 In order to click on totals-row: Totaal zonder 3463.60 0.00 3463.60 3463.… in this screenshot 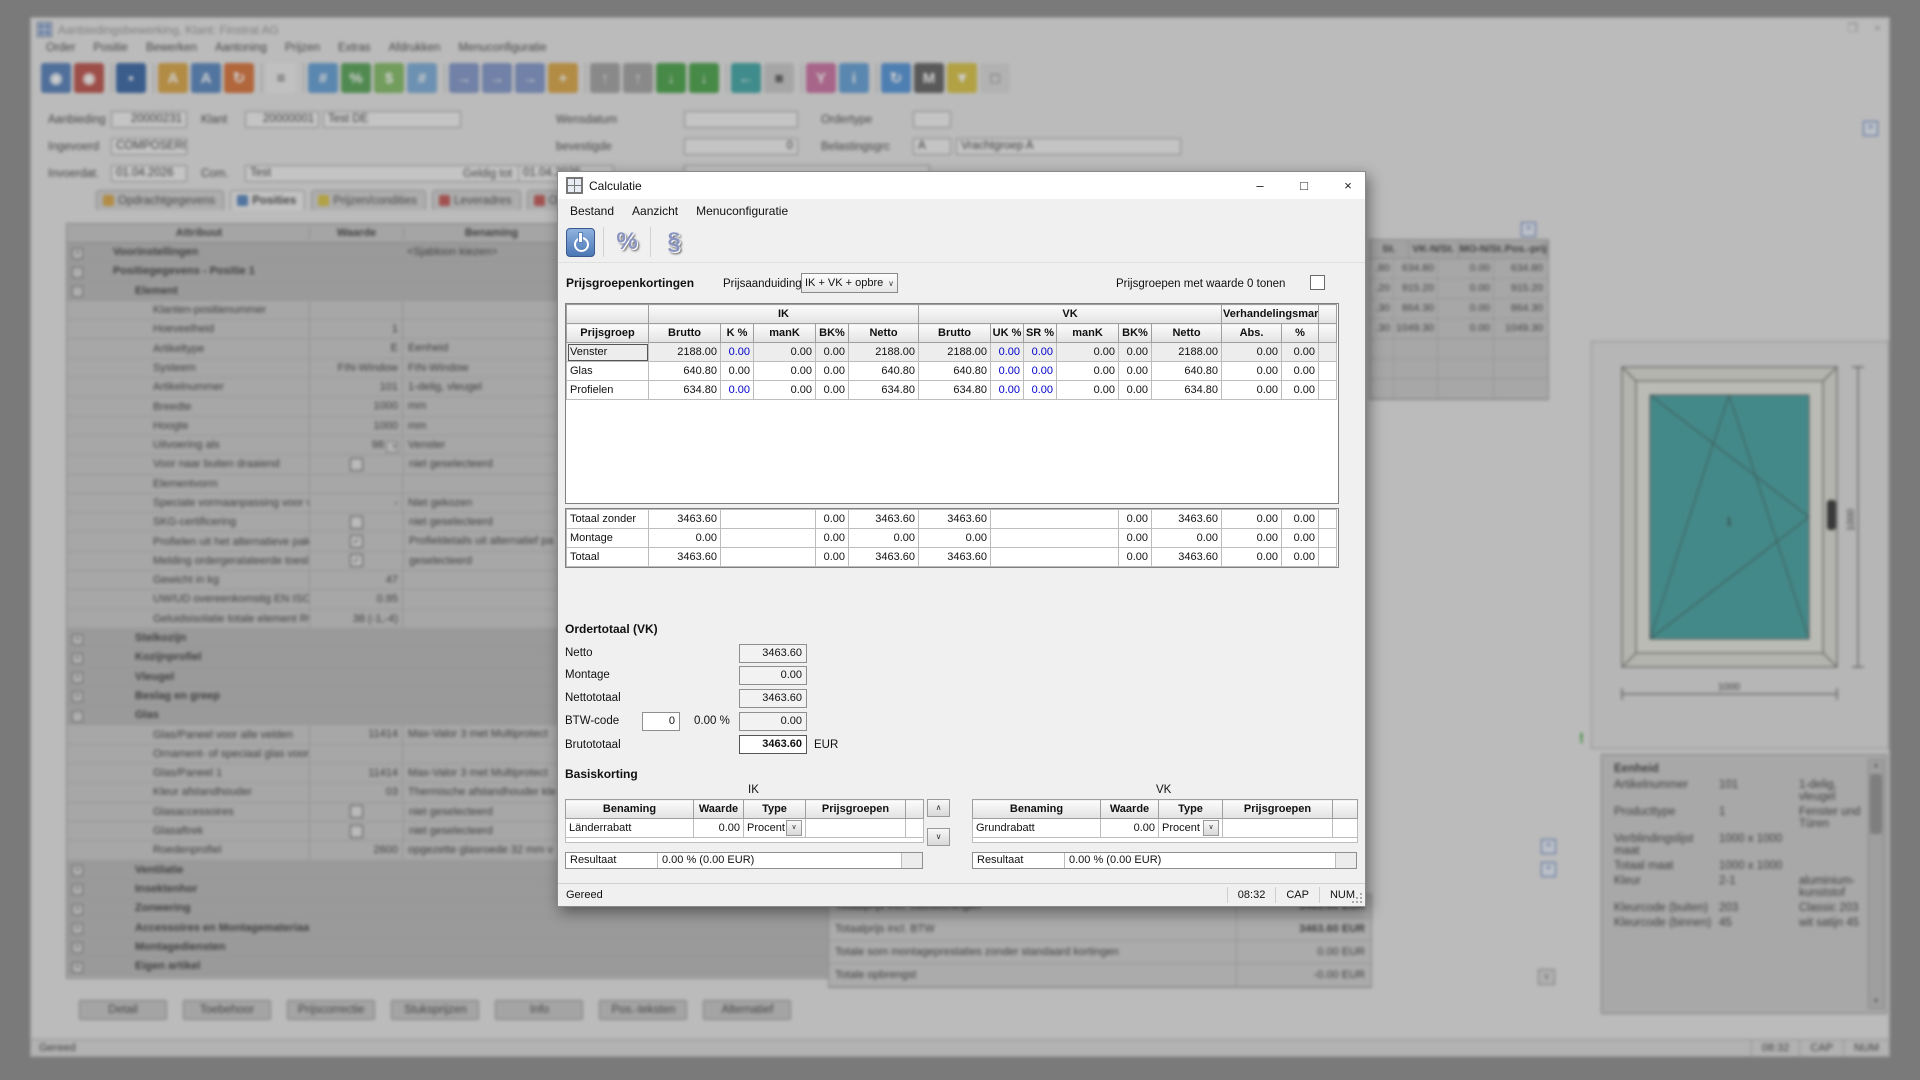, I will do `click(951, 519)`.